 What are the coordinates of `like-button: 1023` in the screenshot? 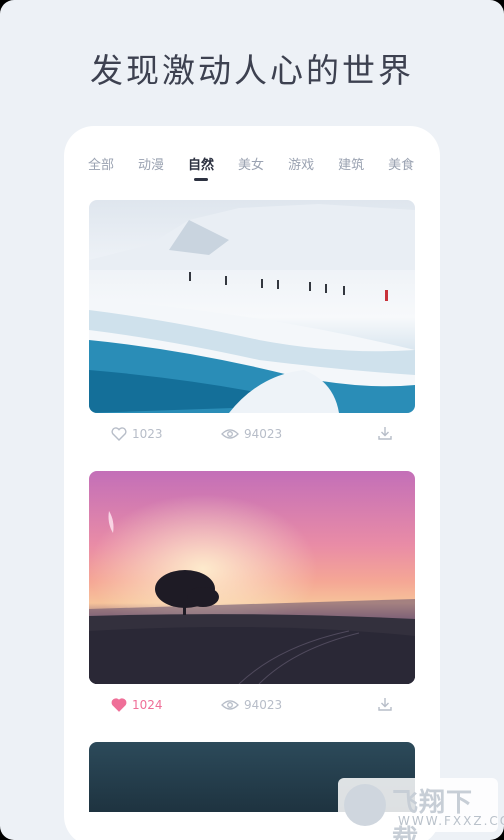 It's located at (137, 434).